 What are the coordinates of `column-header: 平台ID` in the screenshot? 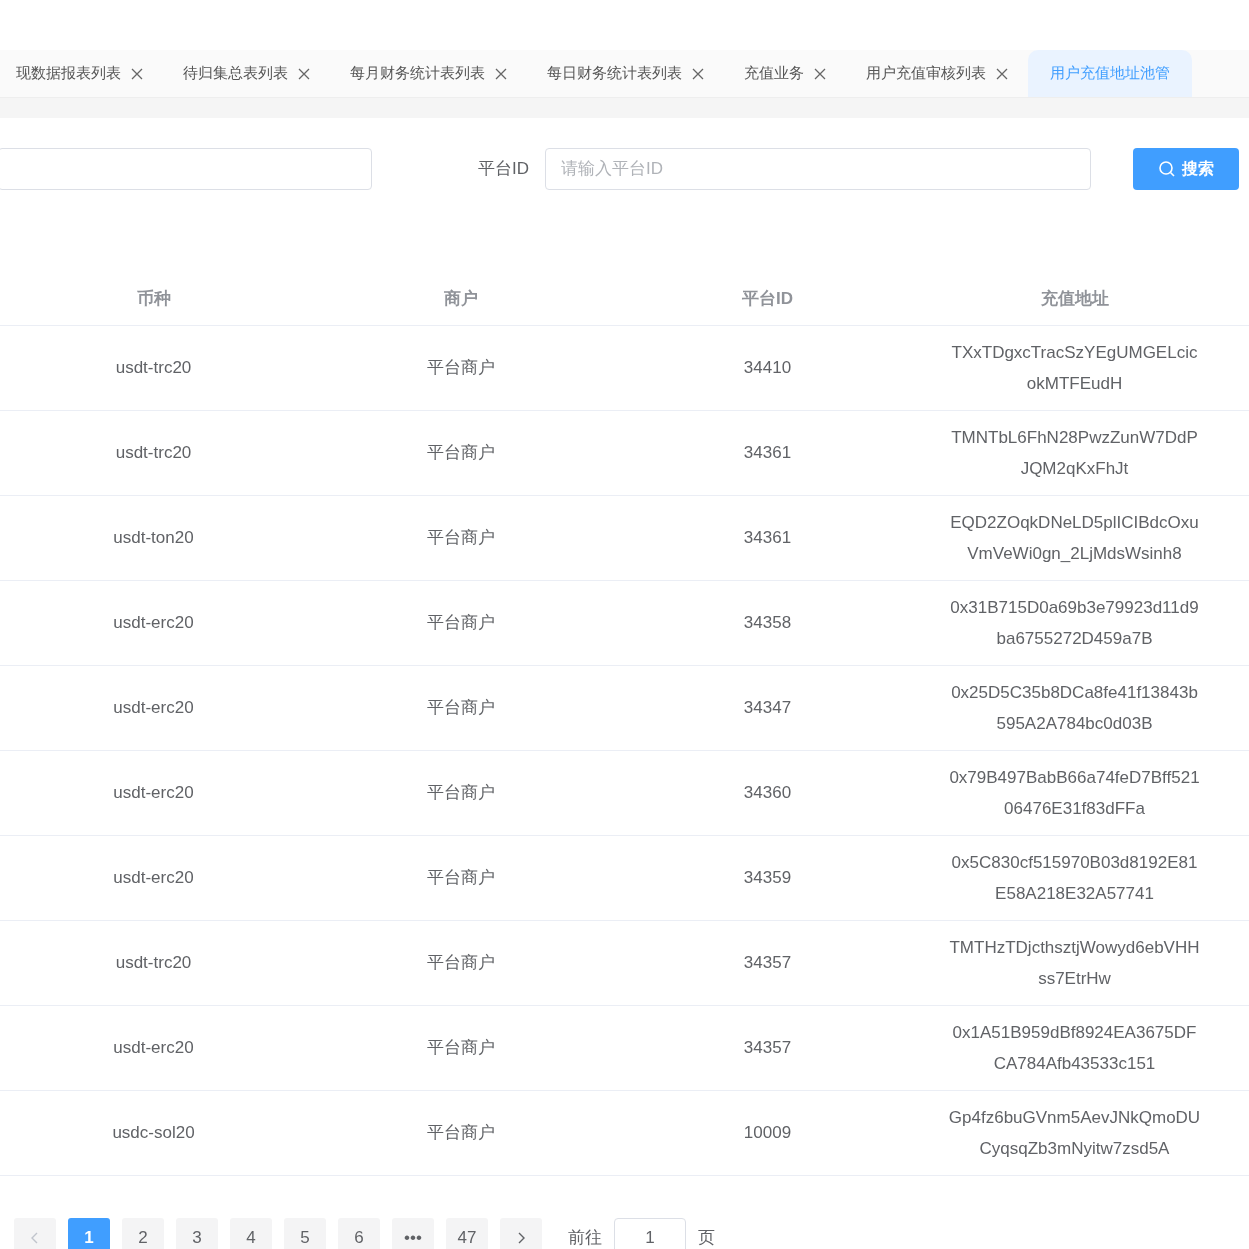 It's located at (767, 299).